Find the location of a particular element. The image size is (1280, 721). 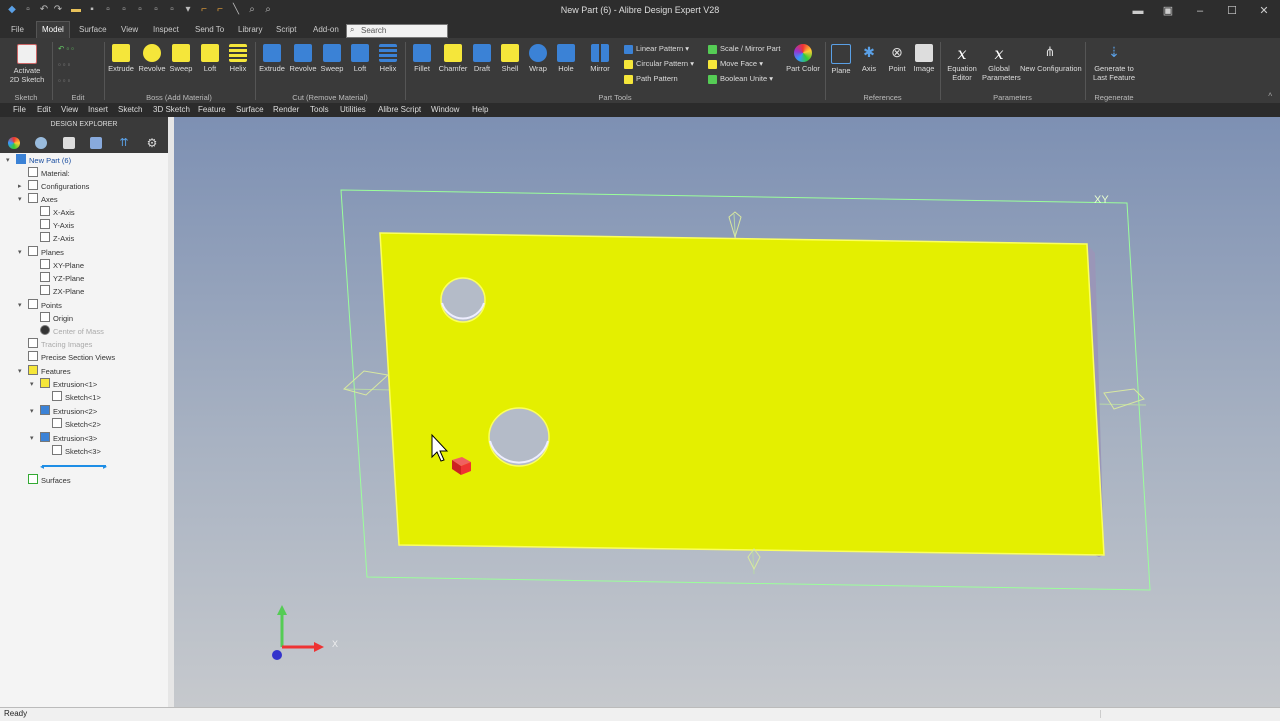

boss-sweep-button: Sweep is located at coordinates (181, 58).